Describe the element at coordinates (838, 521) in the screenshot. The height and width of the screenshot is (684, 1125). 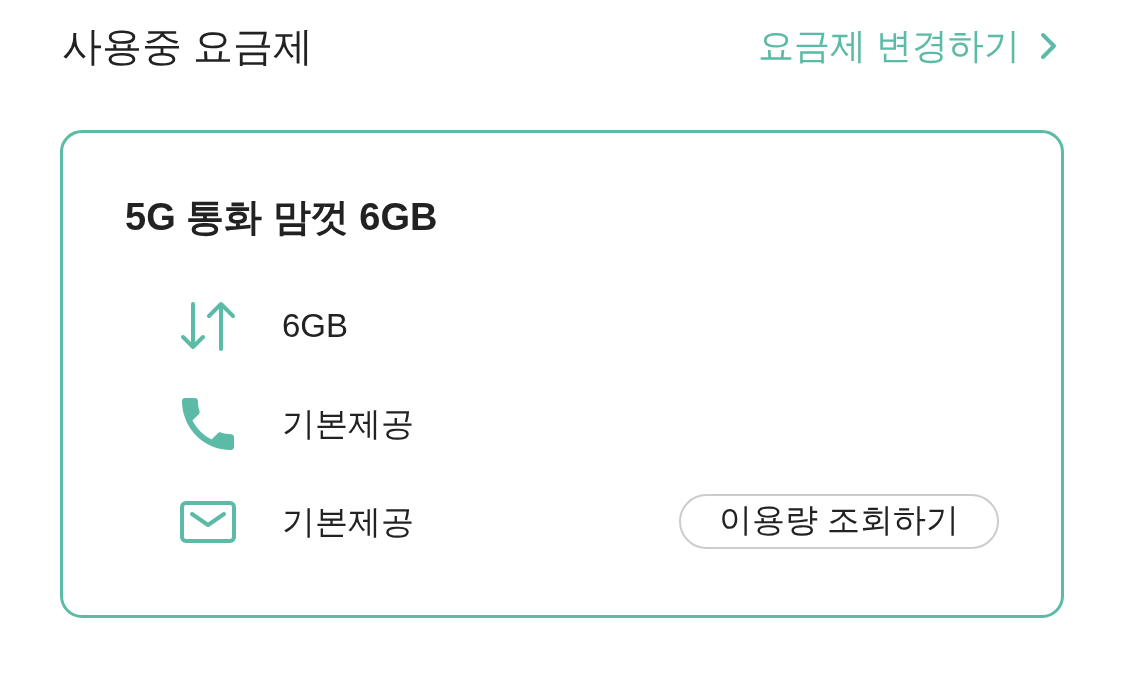
I see `usage-check-button: 이용량 조회하기` at that location.